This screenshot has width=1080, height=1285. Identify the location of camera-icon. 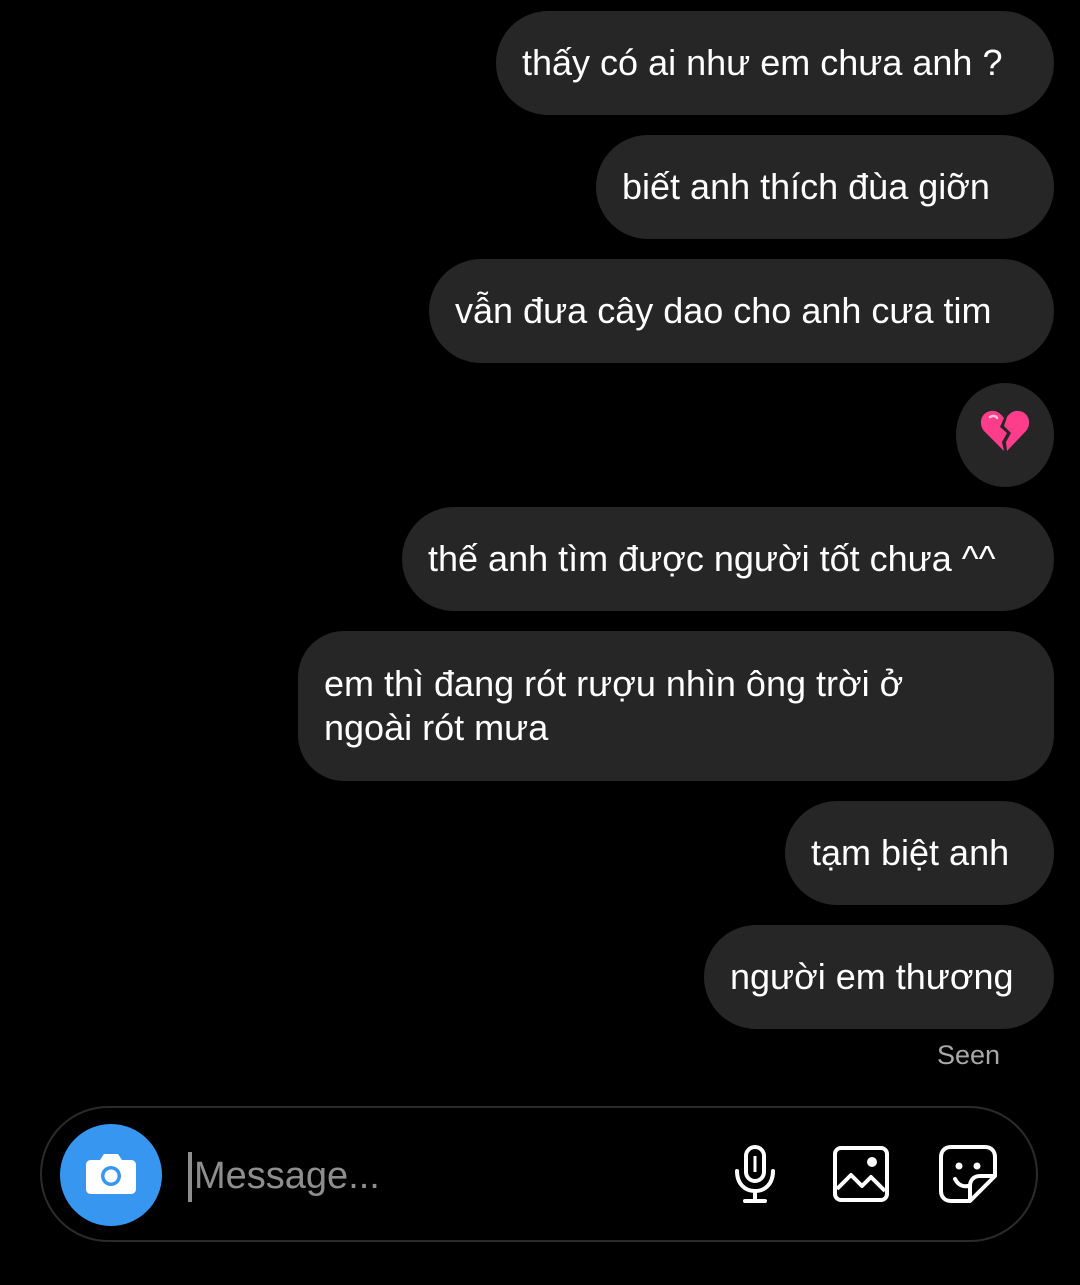
(111, 1175).